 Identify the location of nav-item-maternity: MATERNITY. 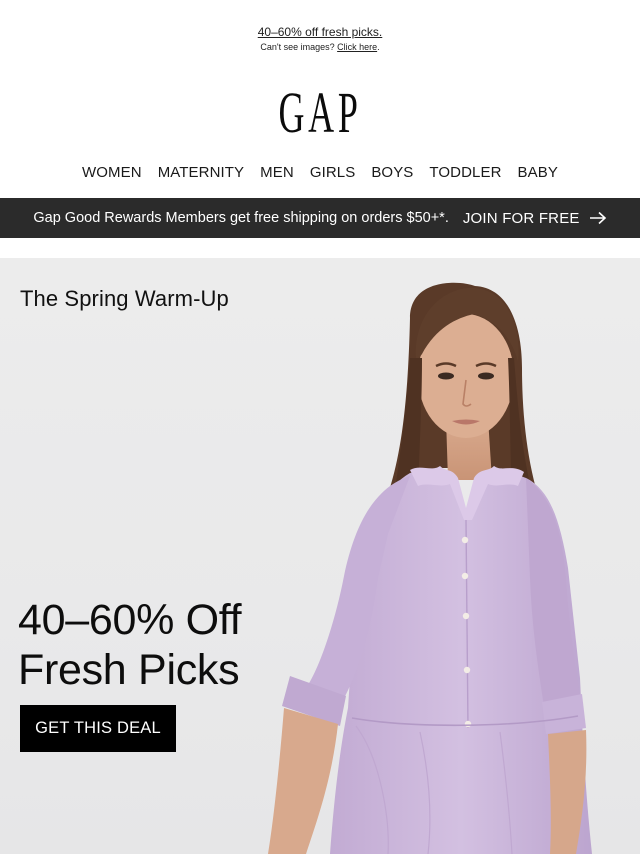
(201, 173).